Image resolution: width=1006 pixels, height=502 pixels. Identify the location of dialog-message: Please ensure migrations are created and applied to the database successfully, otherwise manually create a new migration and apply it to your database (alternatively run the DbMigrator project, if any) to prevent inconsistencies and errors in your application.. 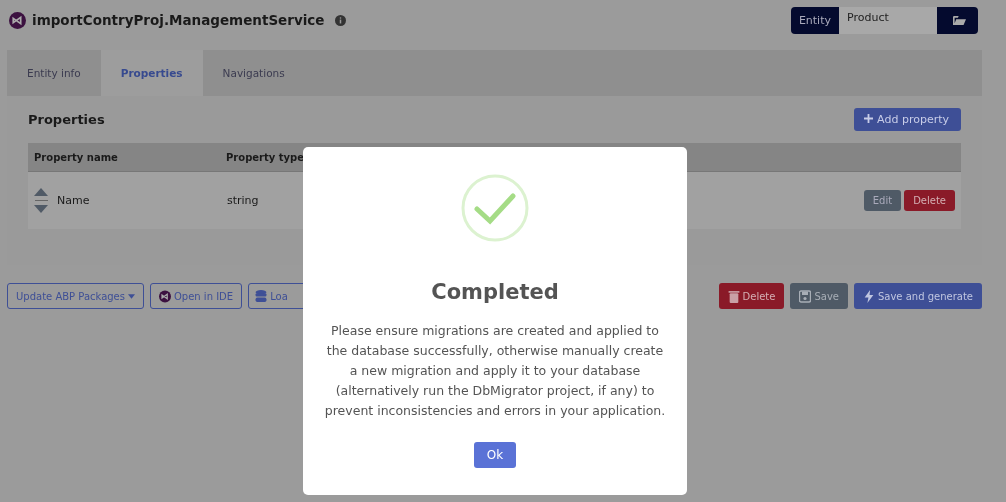
(495, 371).